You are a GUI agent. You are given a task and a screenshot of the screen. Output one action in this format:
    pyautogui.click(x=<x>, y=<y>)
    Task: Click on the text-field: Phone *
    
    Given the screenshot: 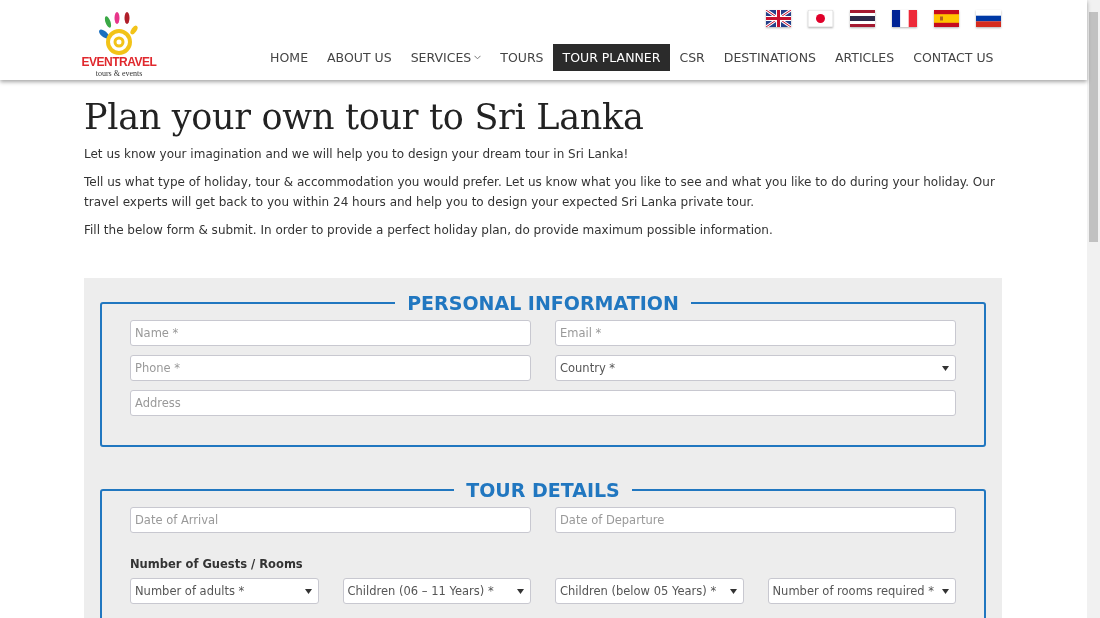 What is the action you would take?
    pyautogui.click(x=330, y=368)
    